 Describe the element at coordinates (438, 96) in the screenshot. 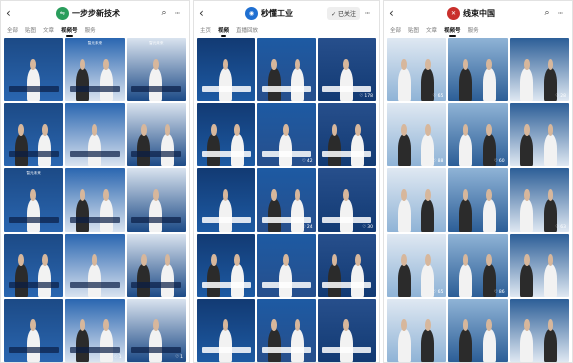

I see `like-count: ♡ 65` at that location.